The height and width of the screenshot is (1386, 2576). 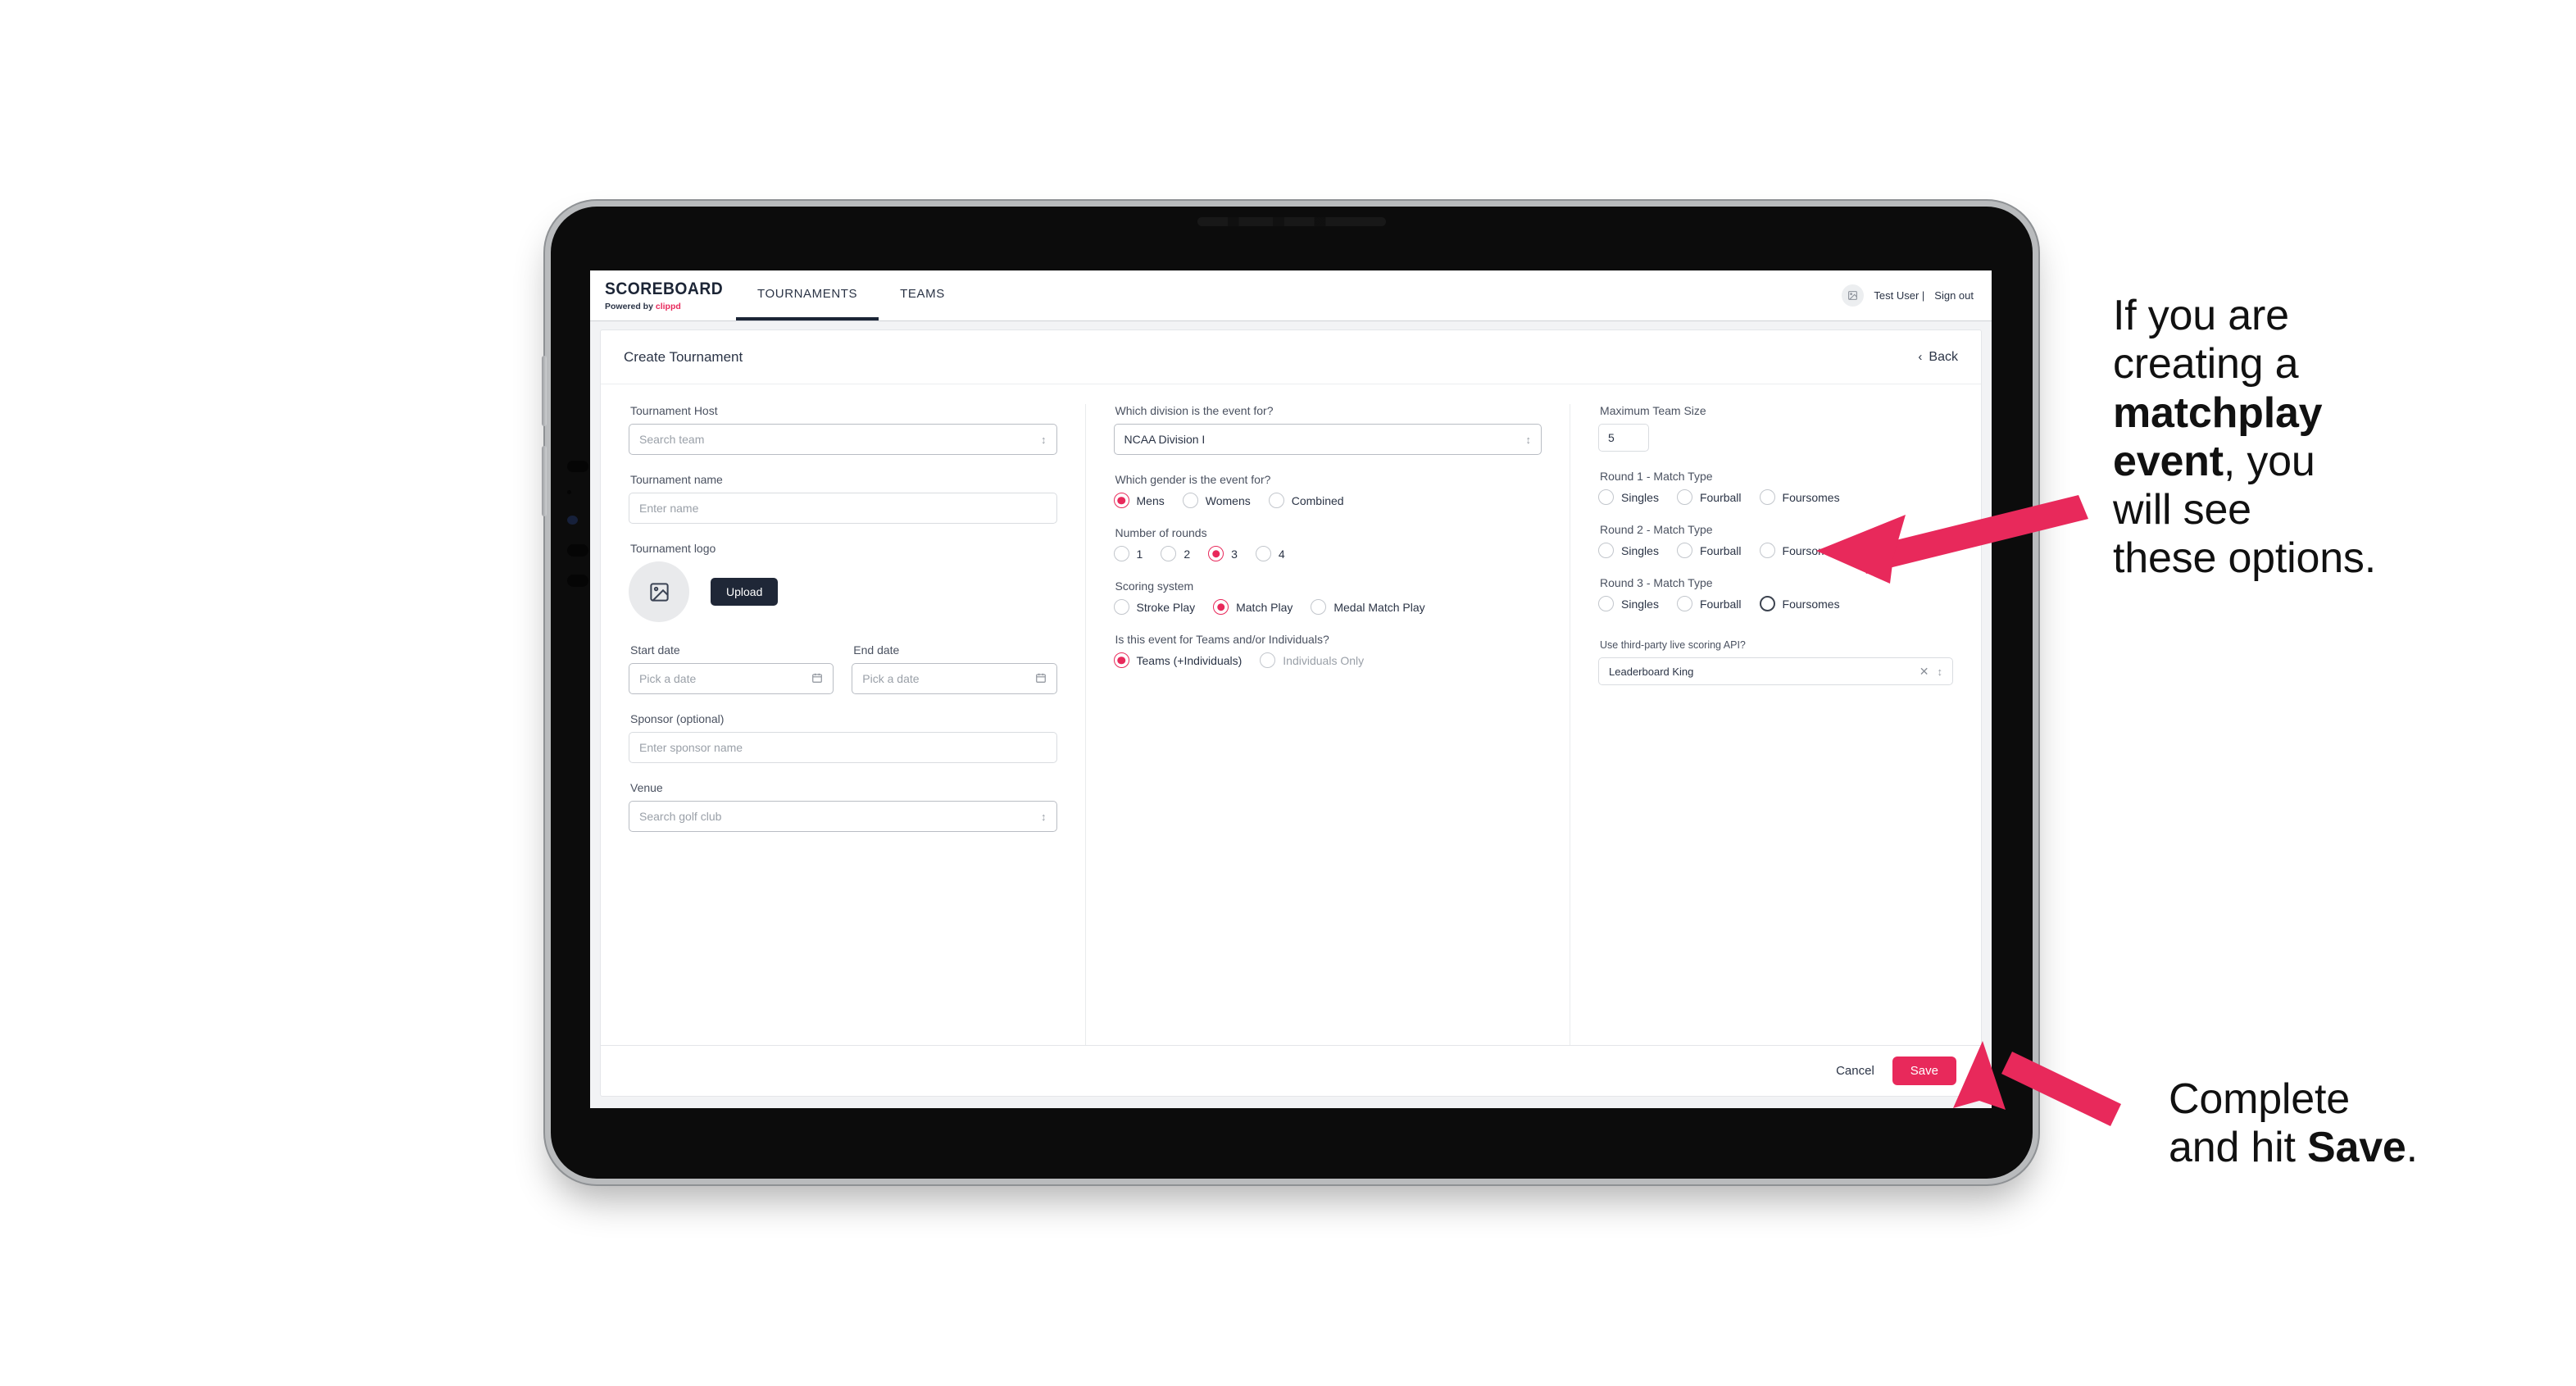 I want to click on rounds-radio-group: 1 2 3 4, so click(x=1327, y=553).